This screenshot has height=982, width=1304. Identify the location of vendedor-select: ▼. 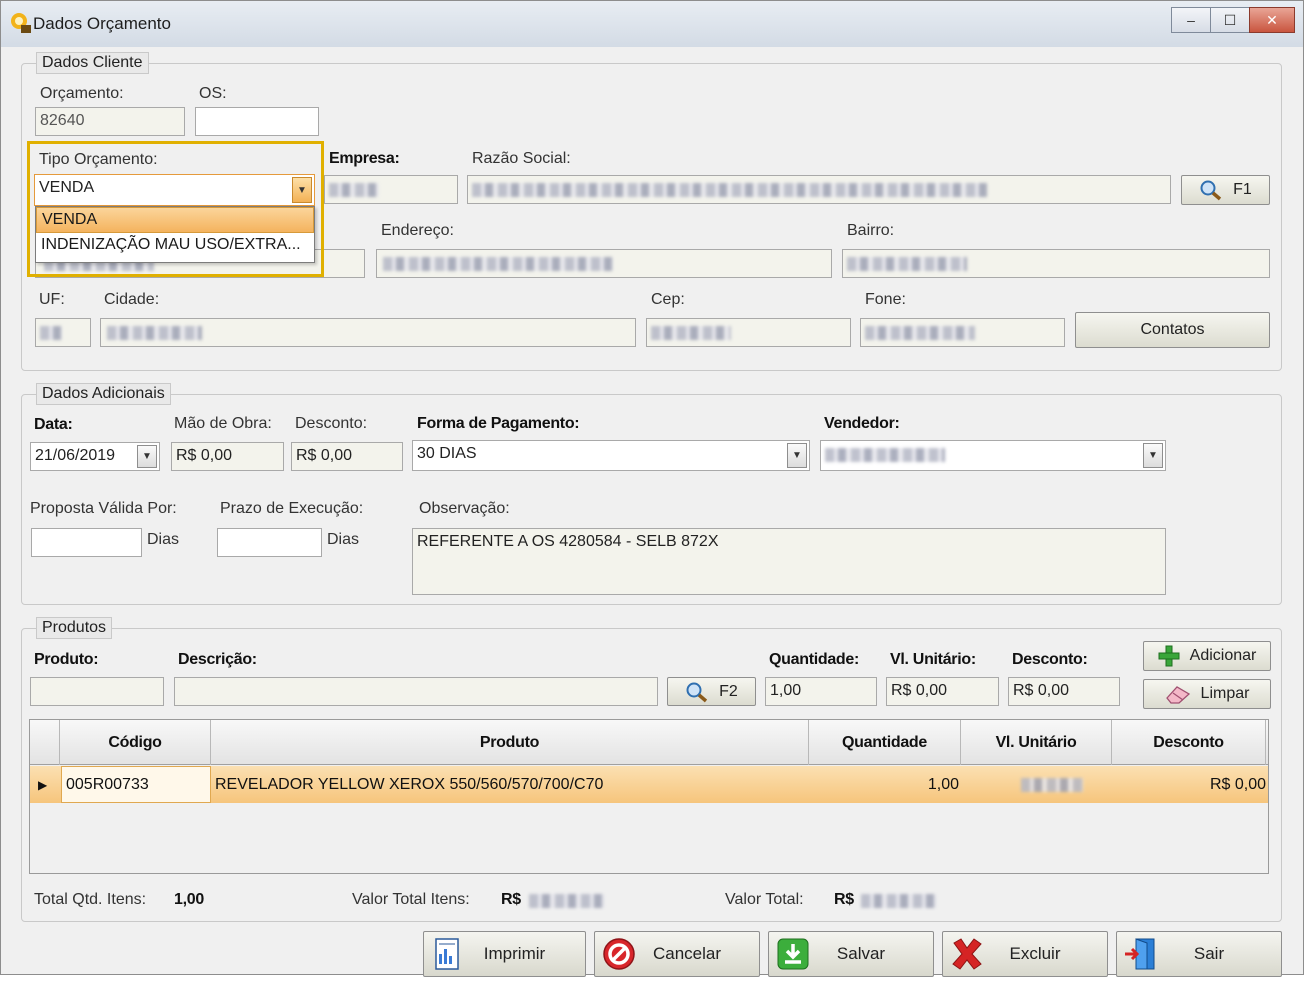
(993, 455).